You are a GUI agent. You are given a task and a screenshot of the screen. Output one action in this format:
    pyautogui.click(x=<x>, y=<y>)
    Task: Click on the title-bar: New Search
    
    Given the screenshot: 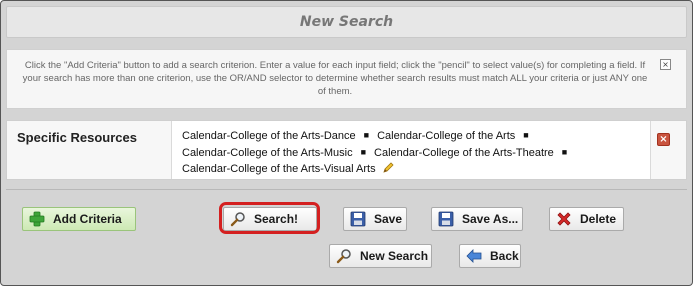 What is the action you would take?
    pyautogui.click(x=346, y=22)
    